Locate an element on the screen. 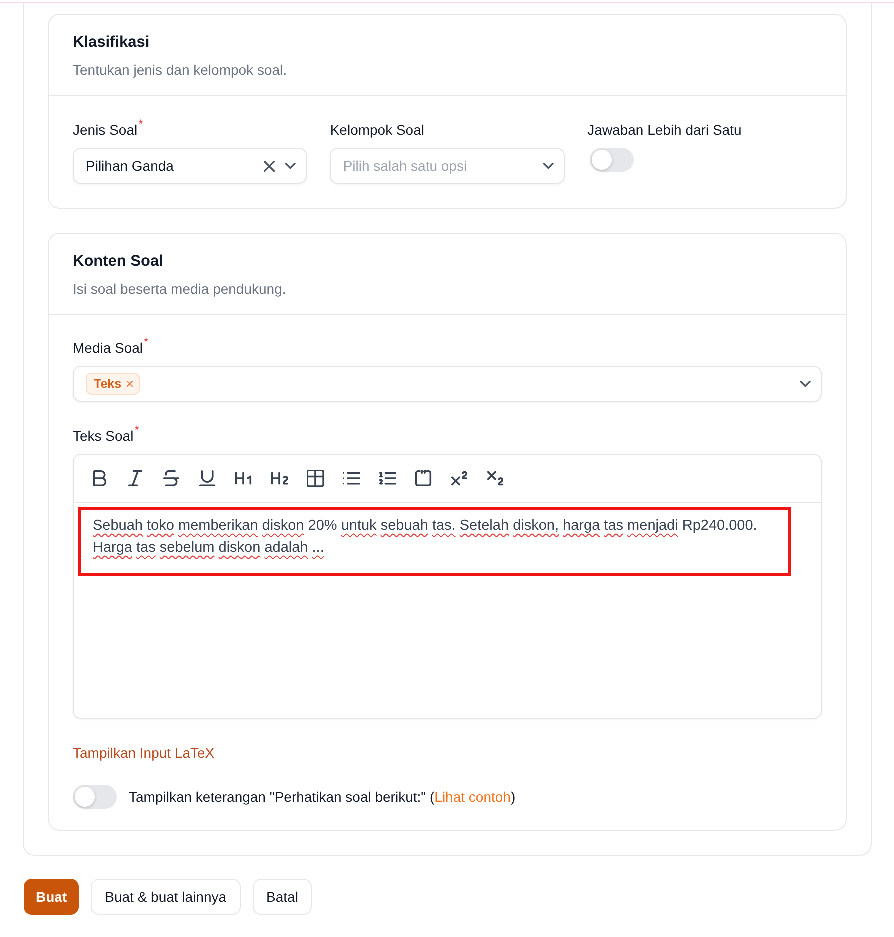 The width and height of the screenshot is (894, 937). section-title: Klasifikasi is located at coordinates (112, 43).